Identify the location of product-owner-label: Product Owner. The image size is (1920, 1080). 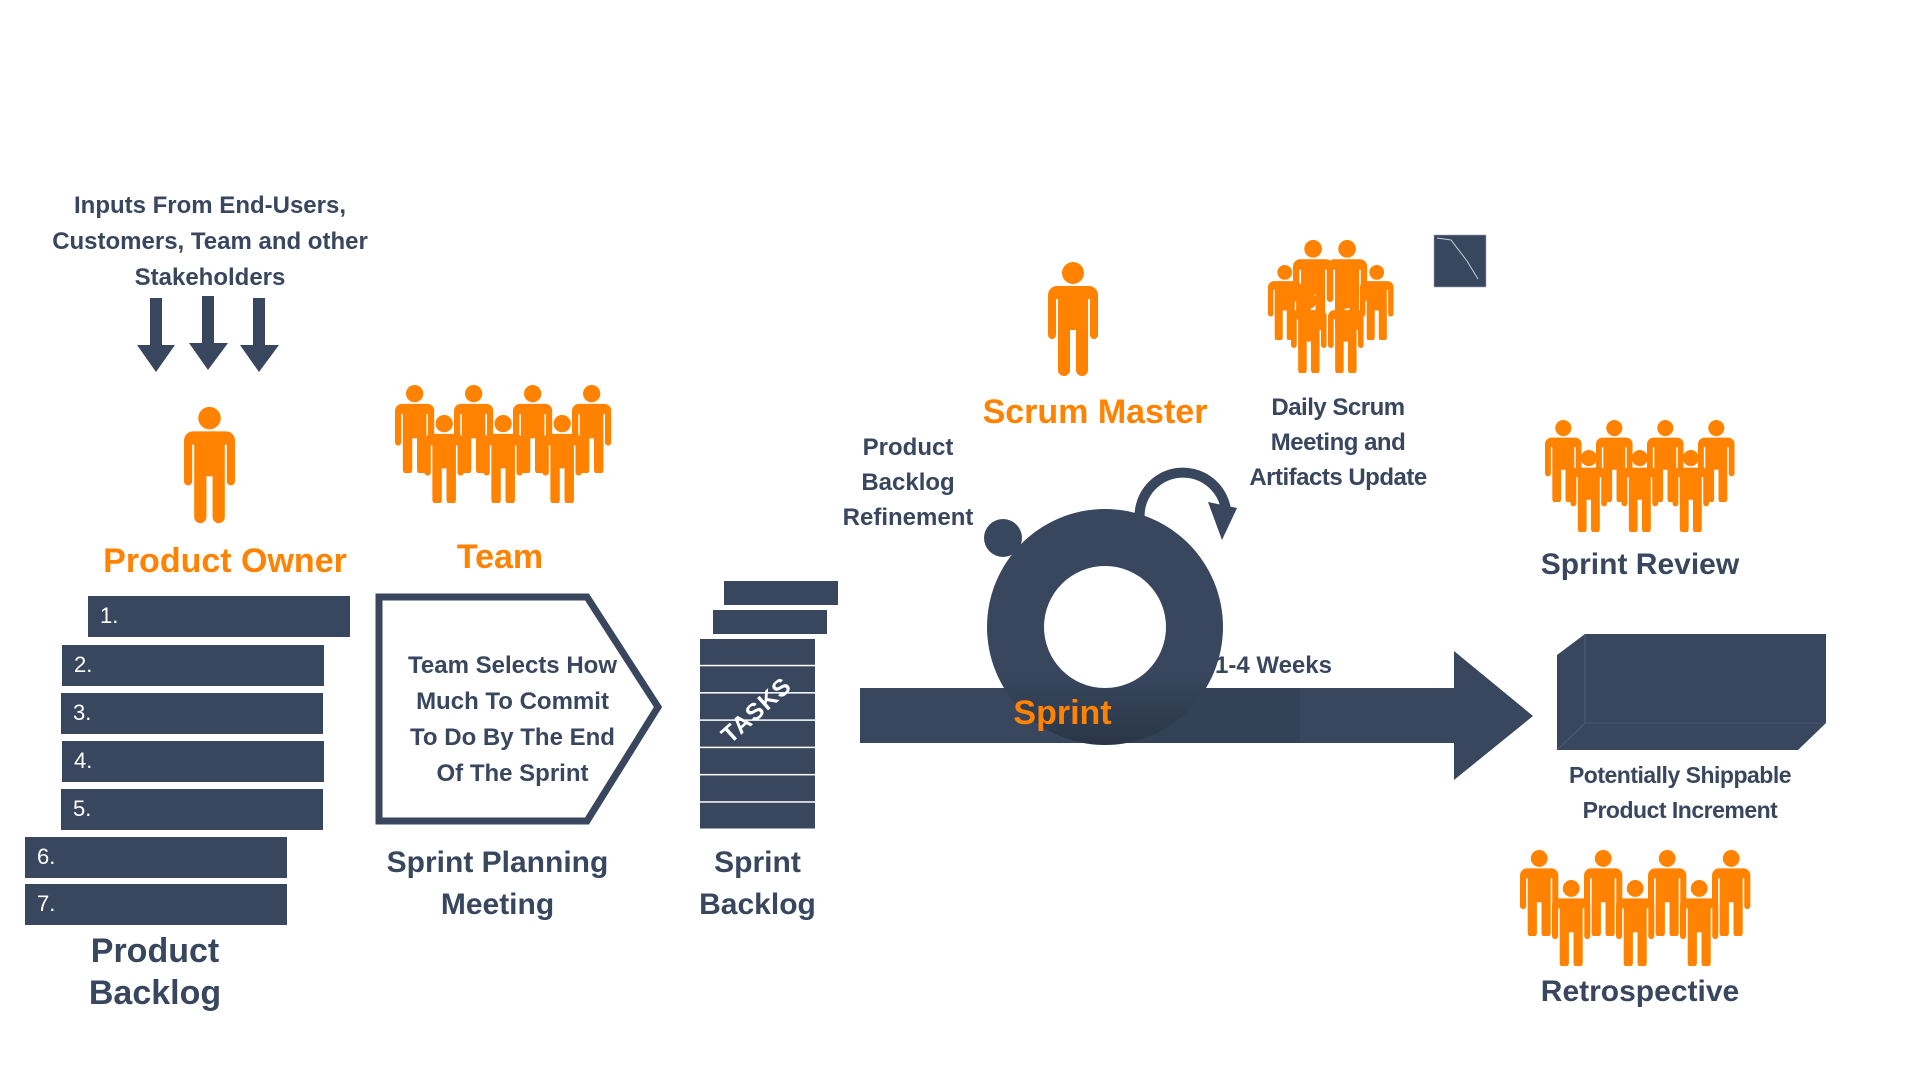
(225, 561).